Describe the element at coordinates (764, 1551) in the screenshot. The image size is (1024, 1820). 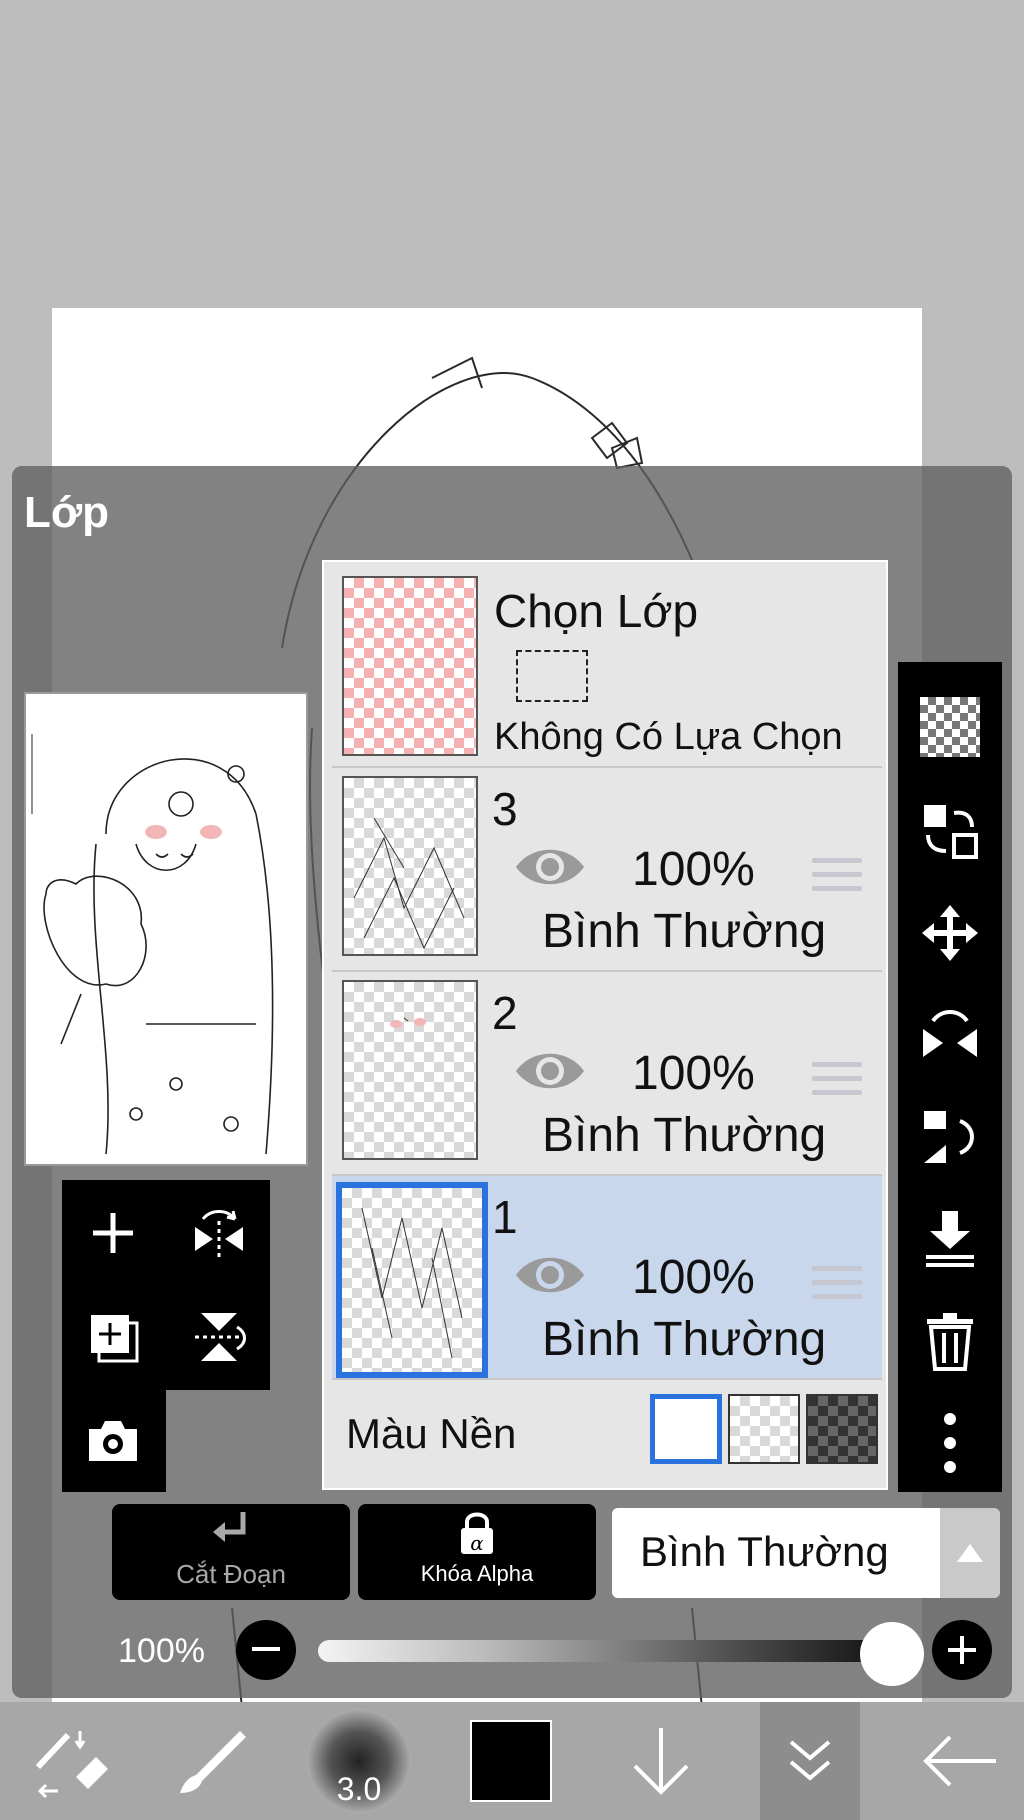
I see `blend-mode-value: Bình Thường` at that location.